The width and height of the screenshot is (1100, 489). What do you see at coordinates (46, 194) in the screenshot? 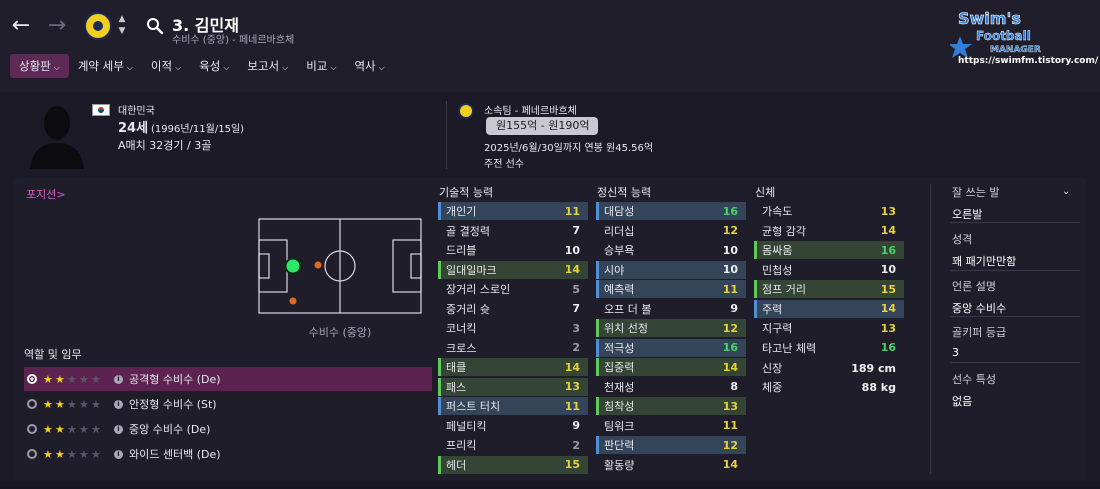
I see `position-link: 포지션>` at bounding box center [46, 194].